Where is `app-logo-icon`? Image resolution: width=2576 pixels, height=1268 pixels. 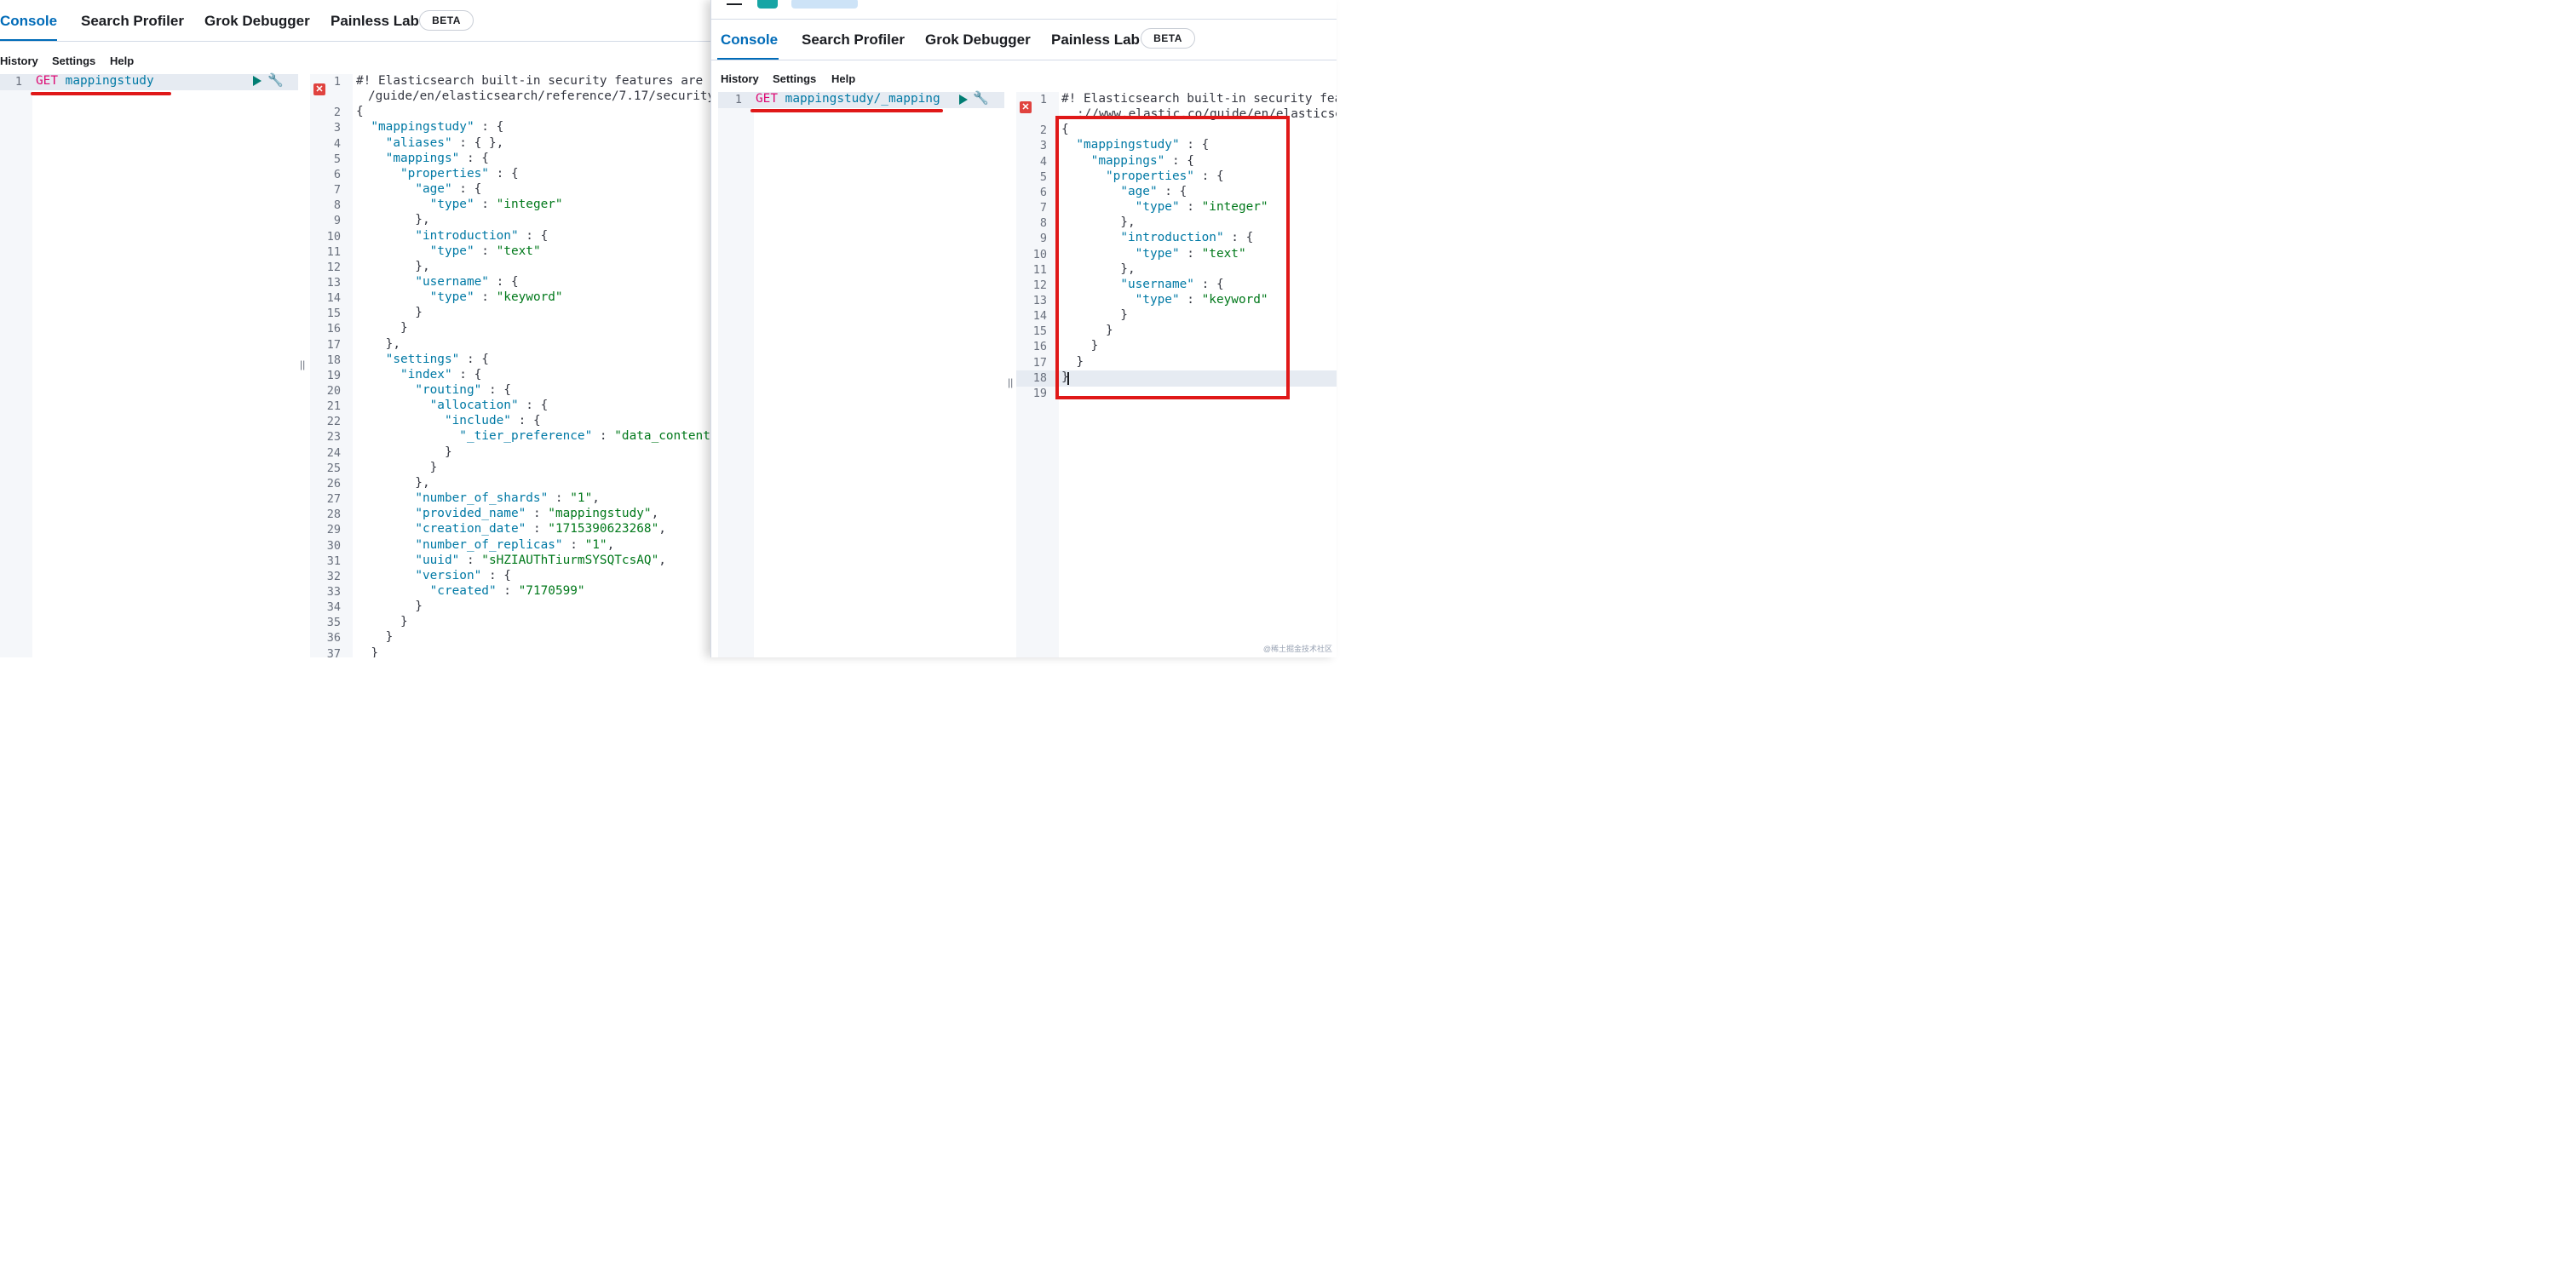 app-logo-icon is located at coordinates (767, 4).